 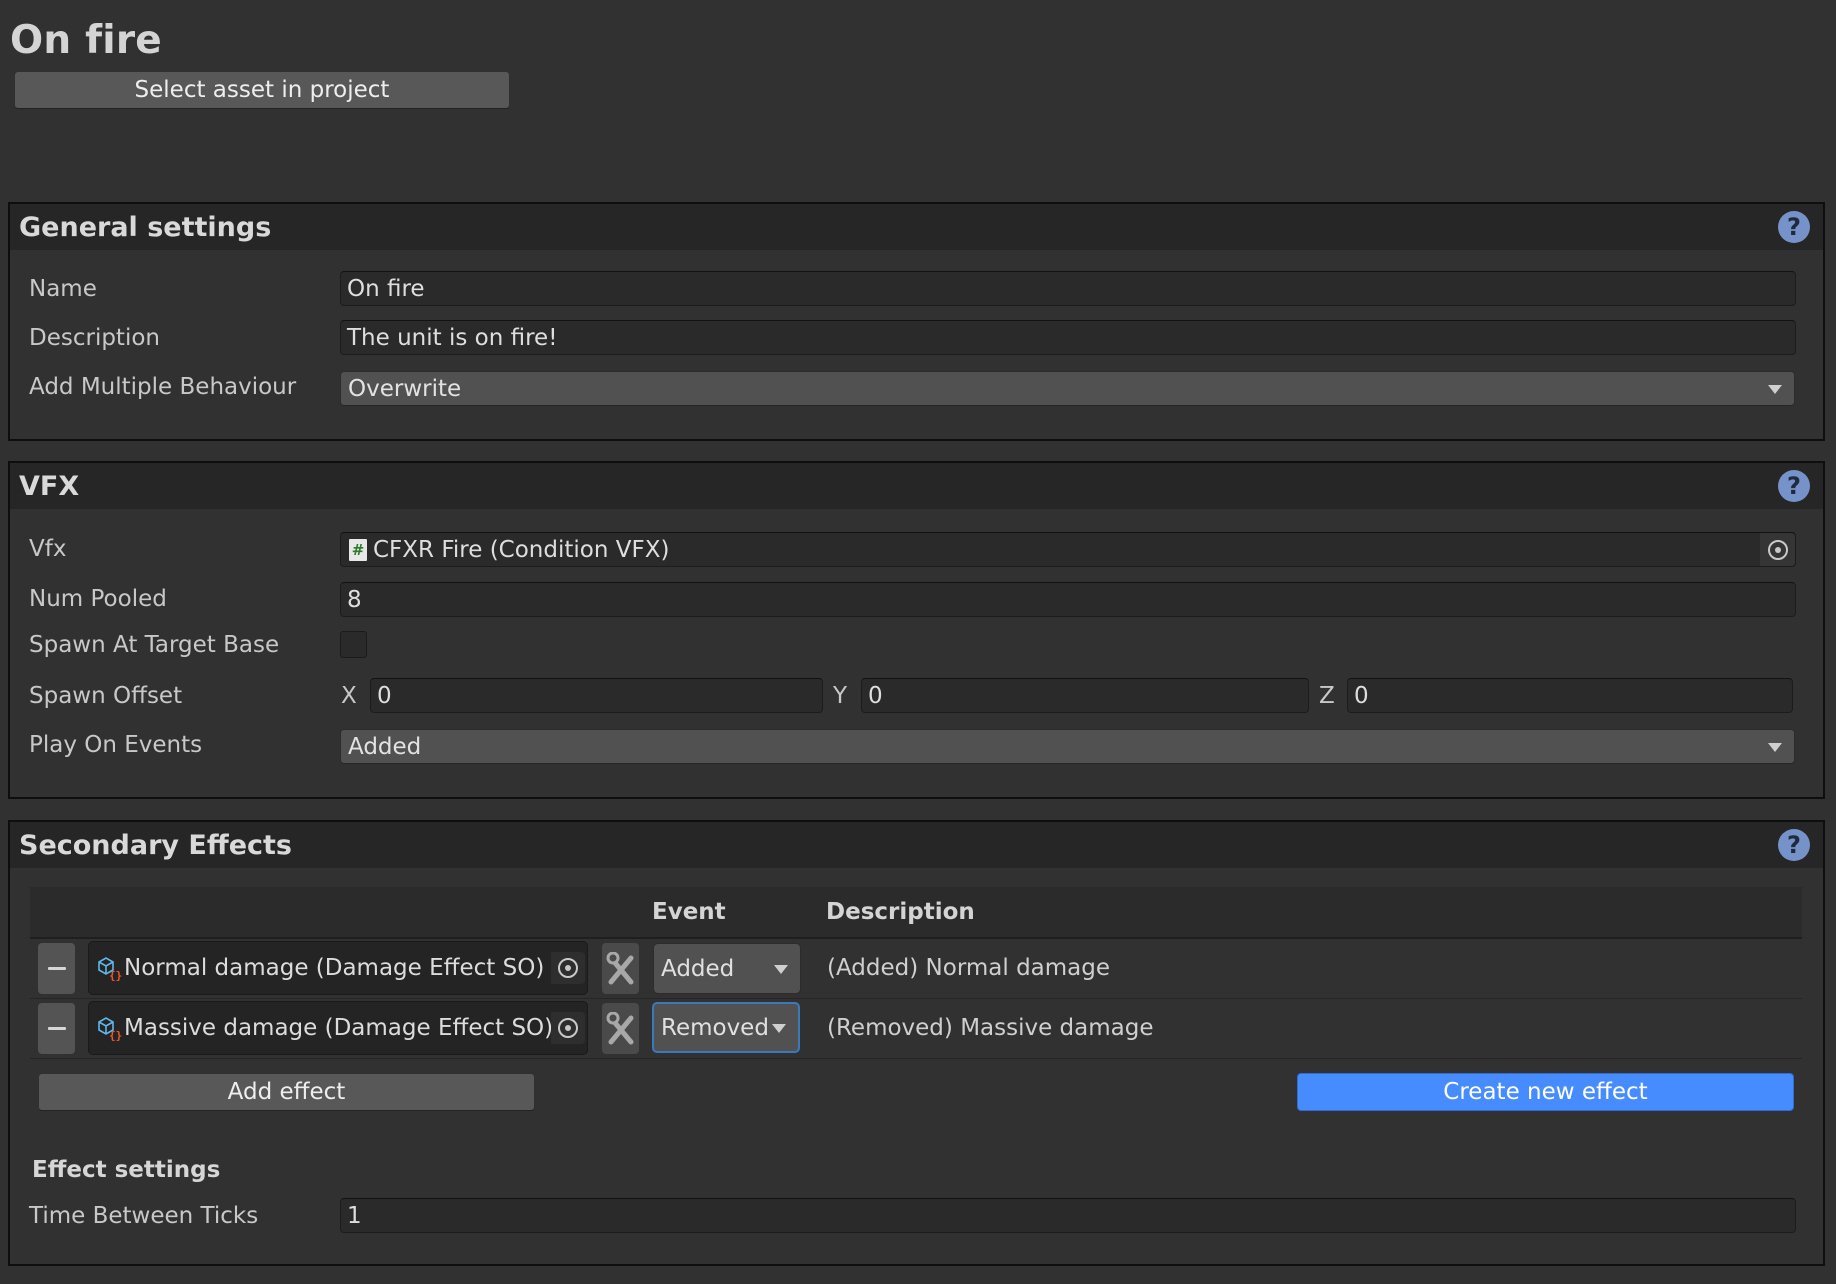 What do you see at coordinates (353, 644) in the screenshot?
I see `spawn-at-target-base-checkbox` at bounding box center [353, 644].